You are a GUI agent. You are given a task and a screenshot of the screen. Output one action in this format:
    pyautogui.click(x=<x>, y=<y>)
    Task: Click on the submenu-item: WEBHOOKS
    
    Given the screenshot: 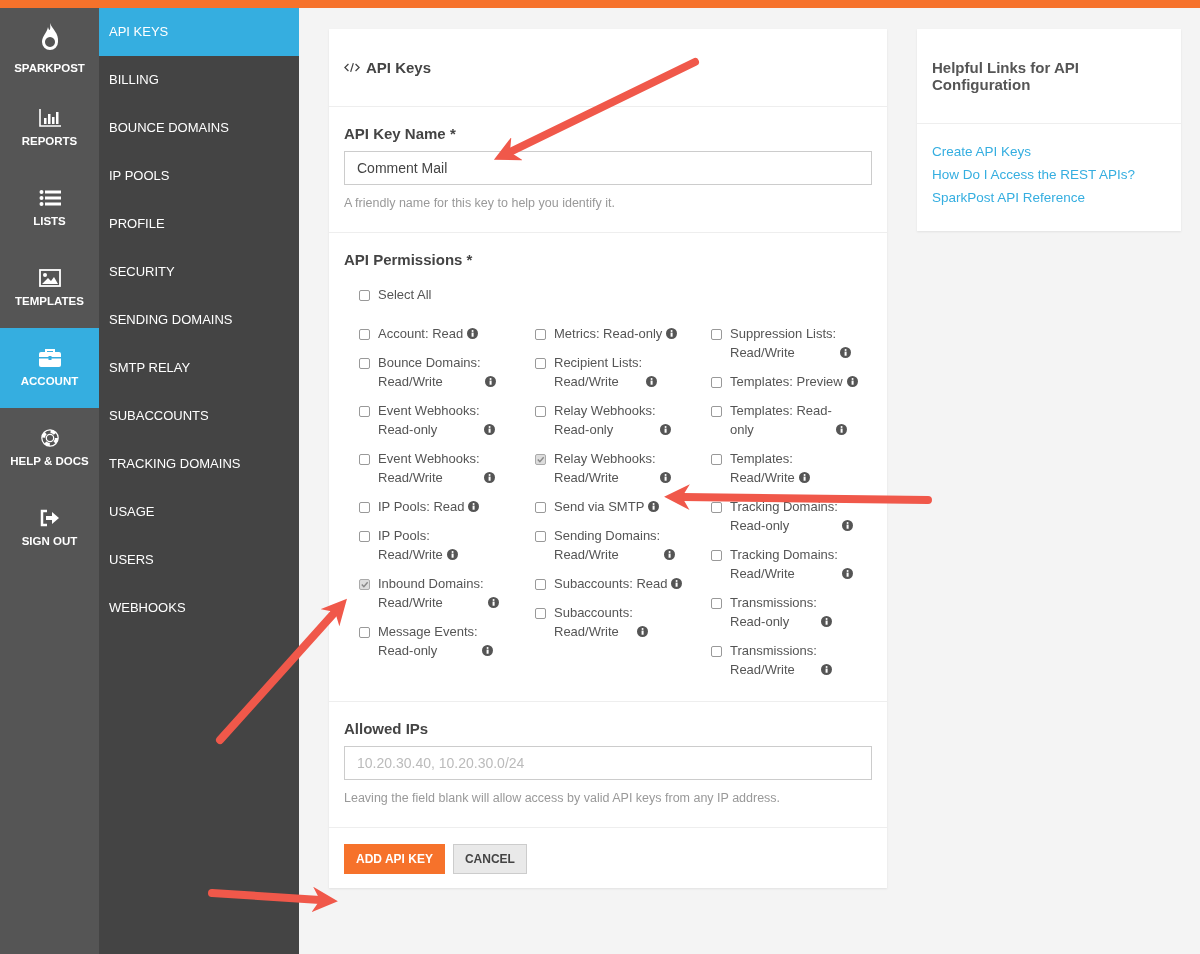 What is the action you would take?
    pyautogui.click(x=199, y=608)
    